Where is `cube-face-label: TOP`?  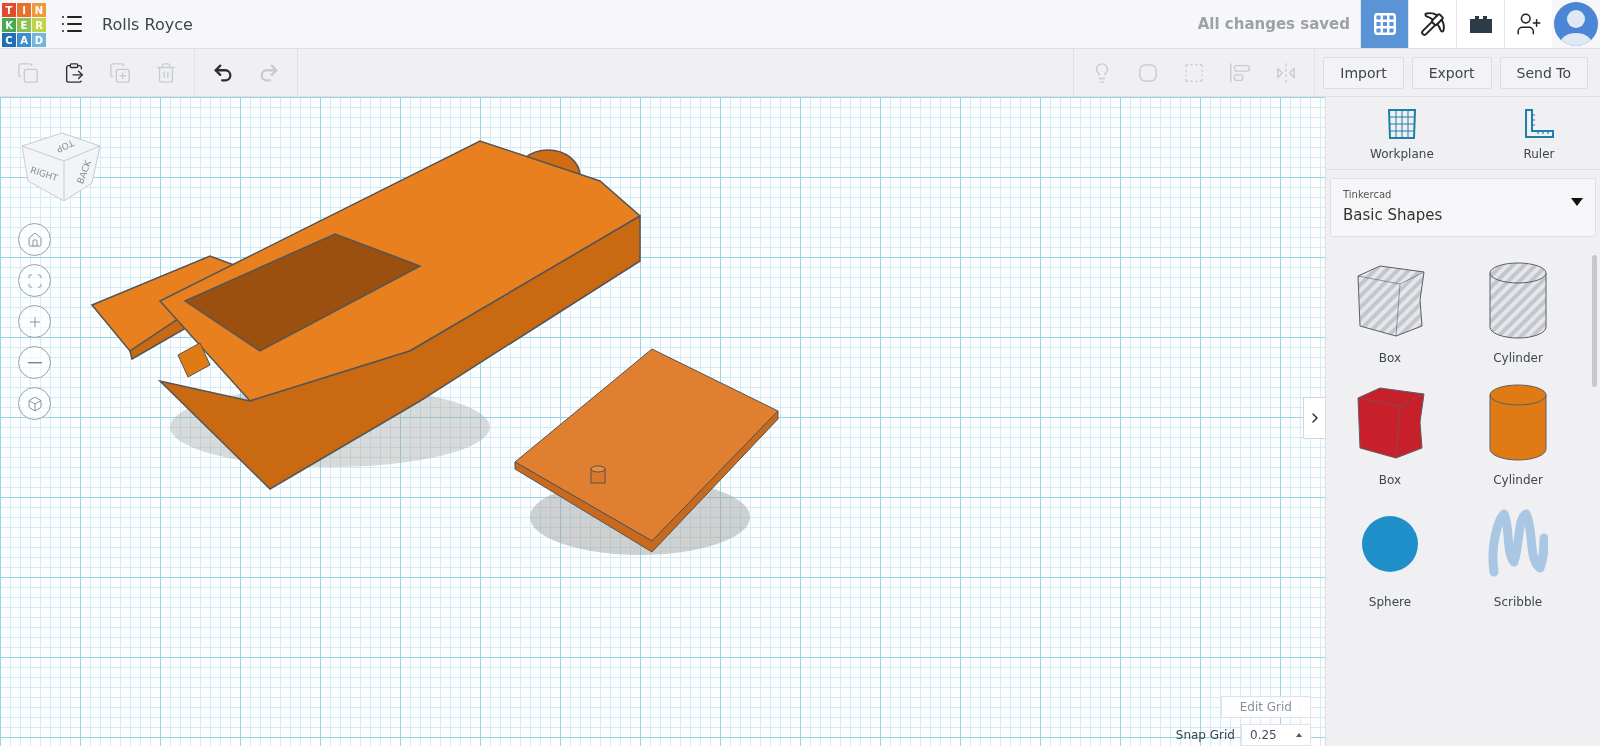 cube-face-label: TOP is located at coordinates (65, 146).